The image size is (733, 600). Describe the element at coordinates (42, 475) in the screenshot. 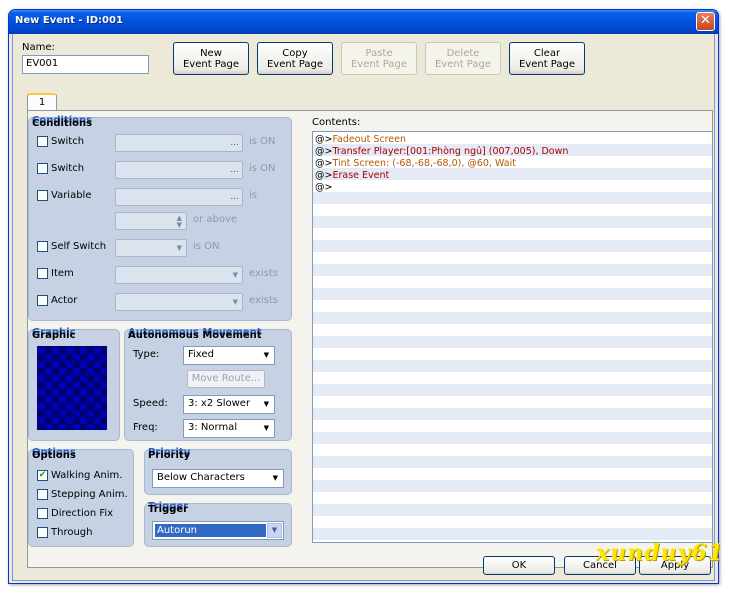

I see `walking-anim-checkbox: ✔` at that location.